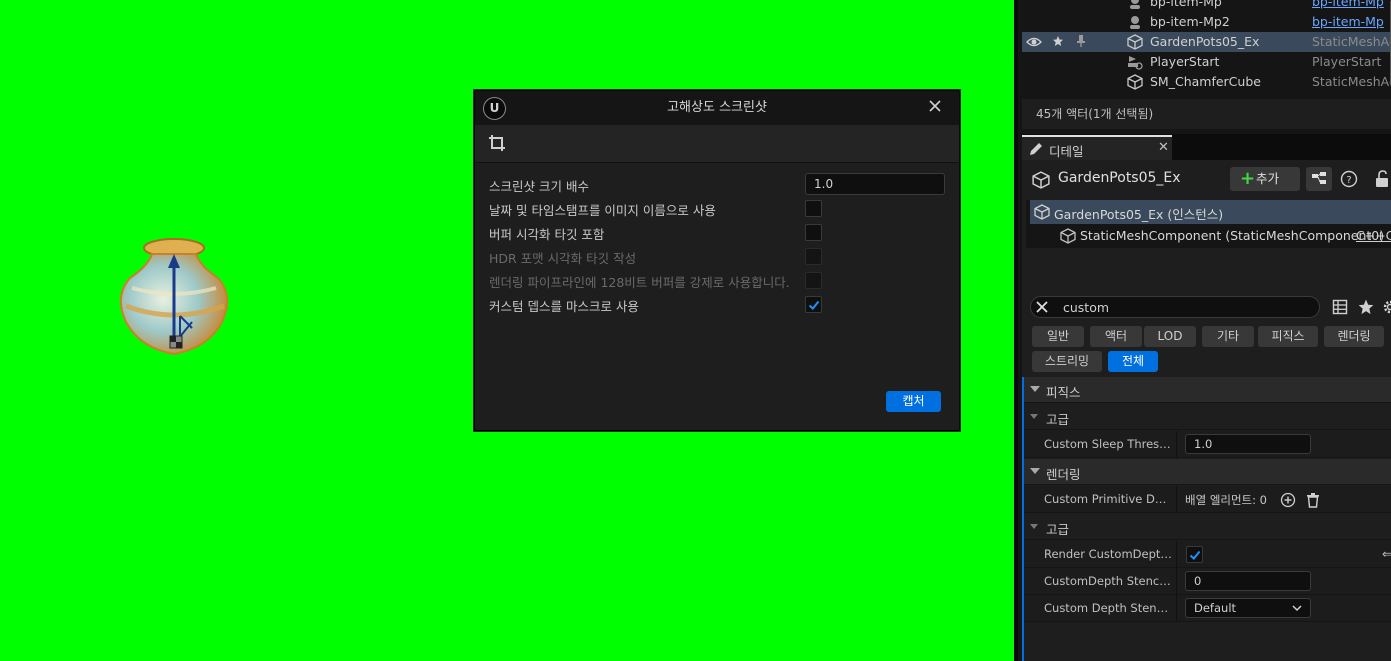 This screenshot has height=661, width=1391. What do you see at coordinates (174, 298) in the screenshot?
I see `garden-pot-mesh` at bounding box center [174, 298].